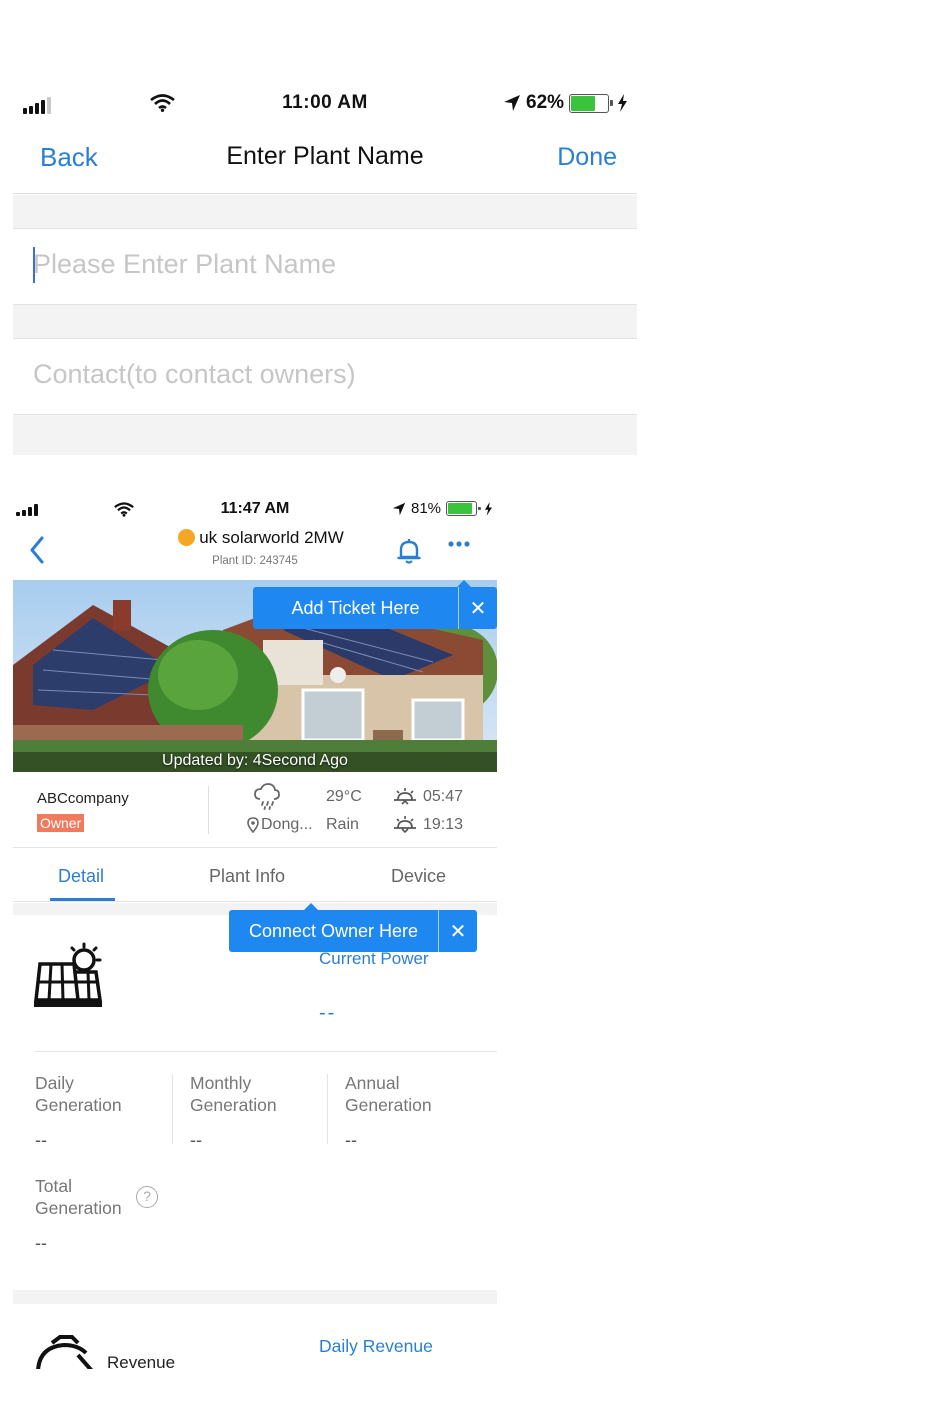  Describe the element at coordinates (271, 537) in the screenshot. I see `plant-name-text: uk solarworld 2MW` at that location.